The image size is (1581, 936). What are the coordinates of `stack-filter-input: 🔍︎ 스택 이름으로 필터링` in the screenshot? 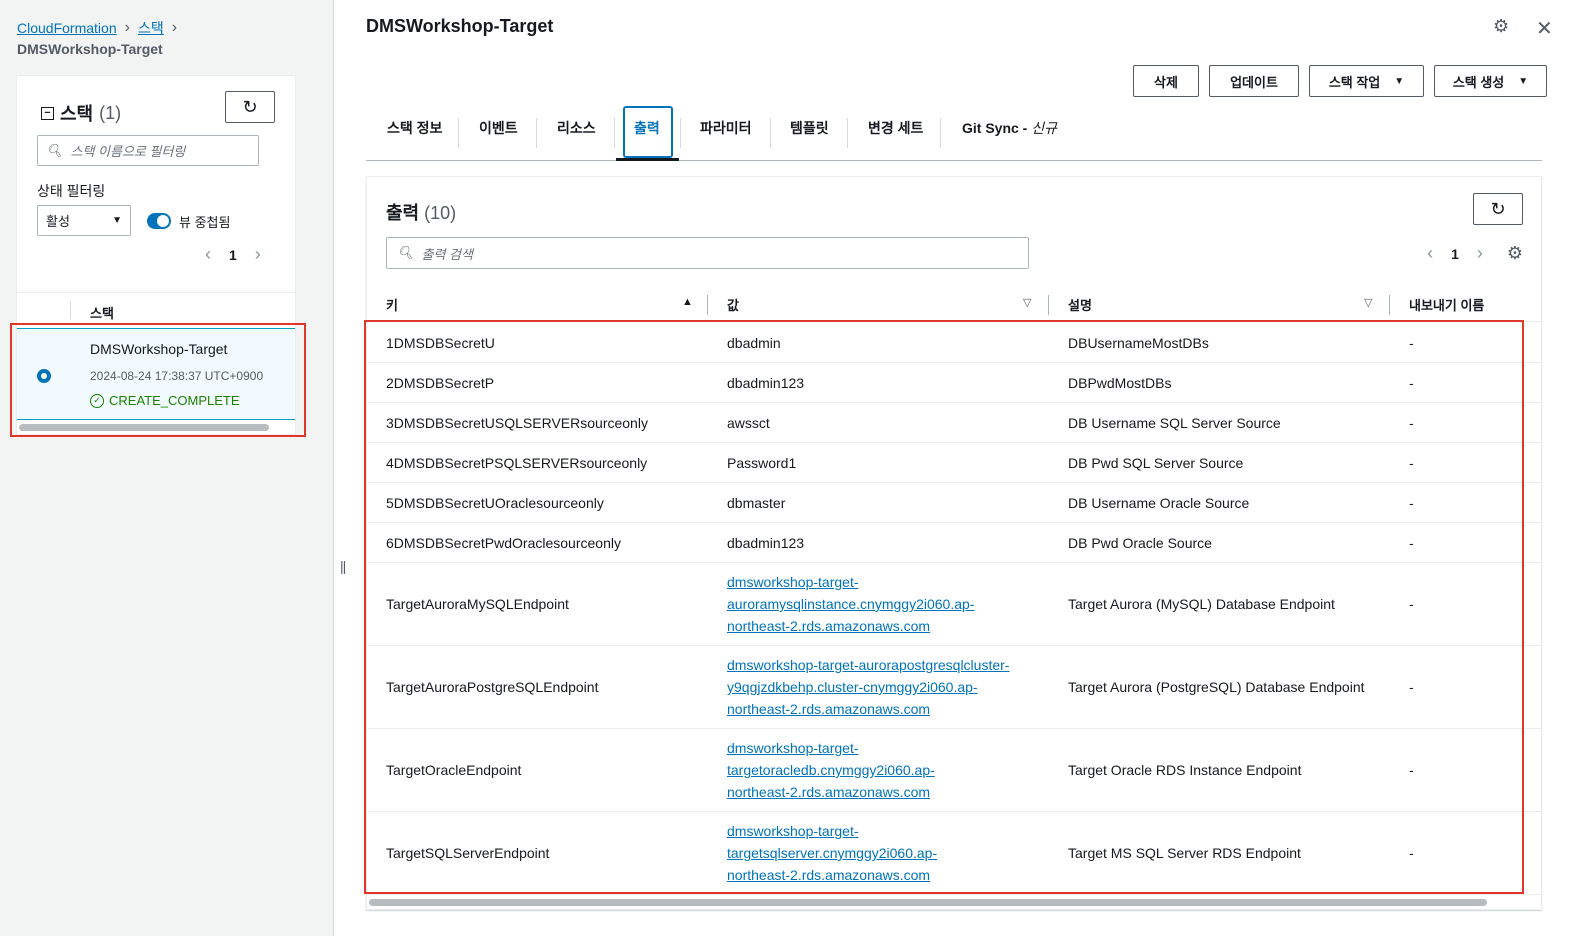 It's located at (148, 150).